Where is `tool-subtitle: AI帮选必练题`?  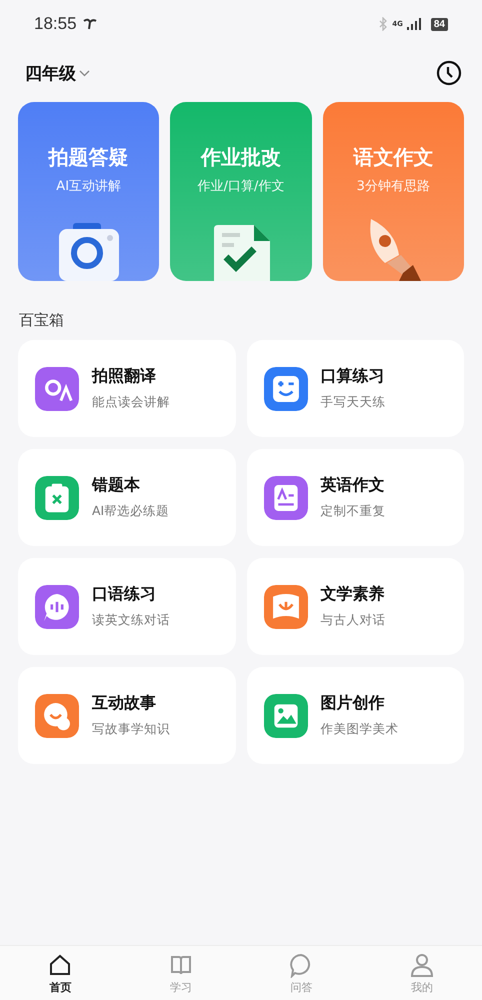 tool-subtitle: AI帮选必练题 is located at coordinates (131, 511).